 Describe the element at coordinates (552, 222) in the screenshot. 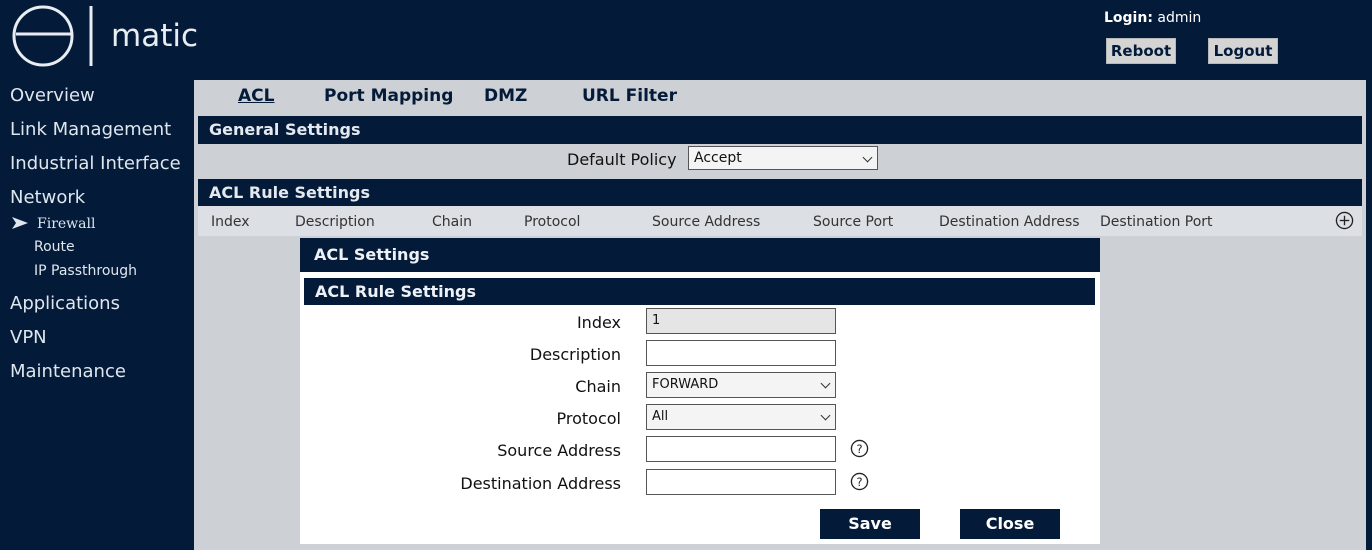

I see `col-protocol: Protocol` at that location.